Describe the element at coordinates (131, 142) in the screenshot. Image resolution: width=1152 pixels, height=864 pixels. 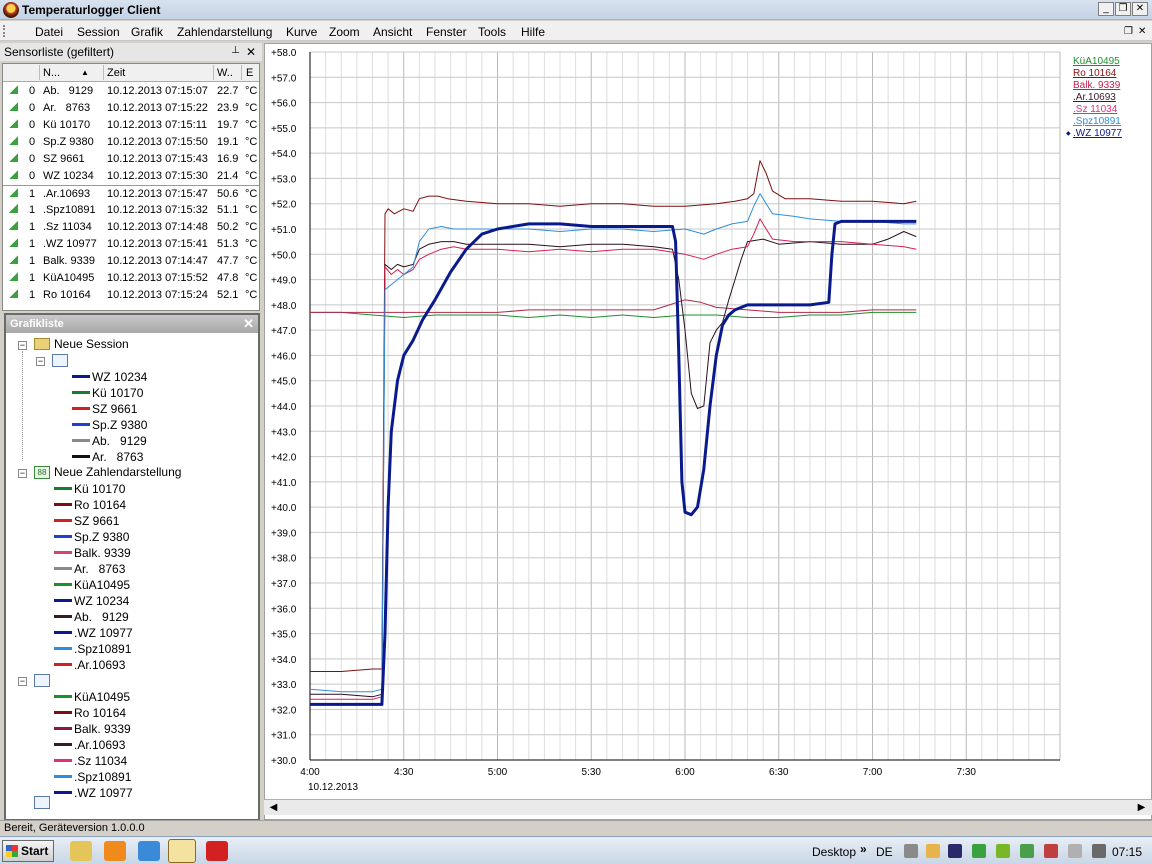
I see `sensor-row: 0 Sp.Z 9380 10.12.2013 07:15:50 19.1 °C` at that location.